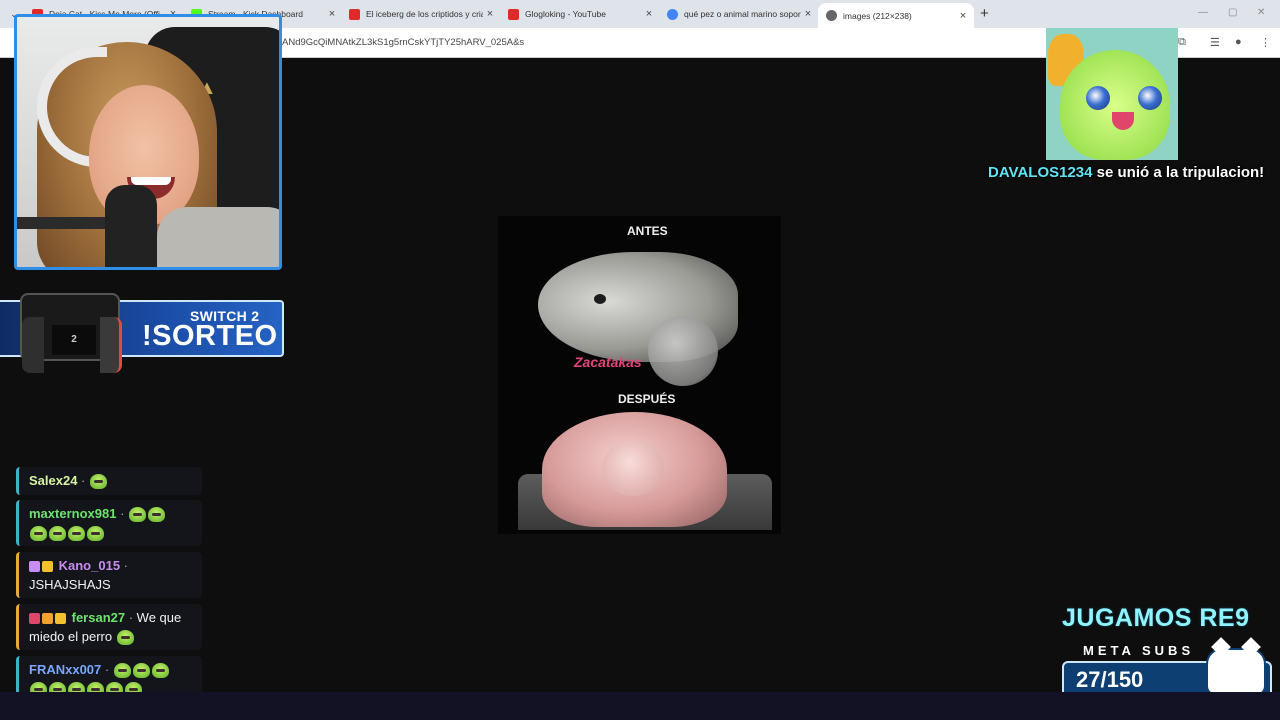 The height and width of the screenshot is (720, 1280). What do you see at coordinates (33, 345) in the screenshot?
I see `joycon-left` at bounding box center [33, 345].